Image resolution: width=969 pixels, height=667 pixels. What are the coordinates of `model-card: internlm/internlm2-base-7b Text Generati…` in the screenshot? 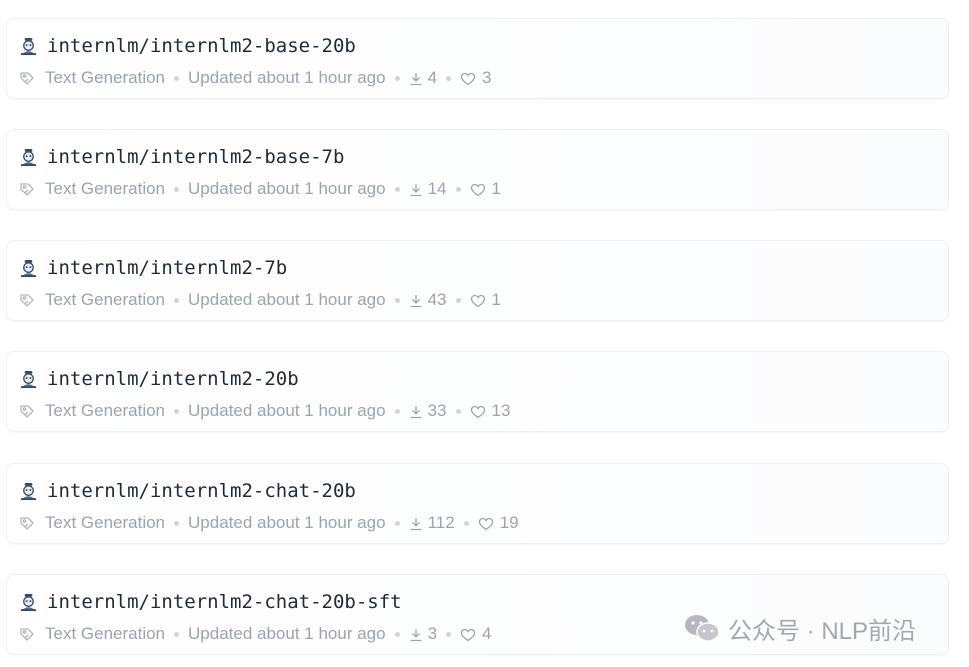 It's located at (477, 169).